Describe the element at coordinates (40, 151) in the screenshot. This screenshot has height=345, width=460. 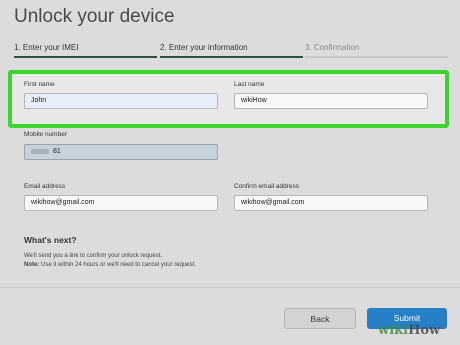
I see `redacted-digits` at that location.